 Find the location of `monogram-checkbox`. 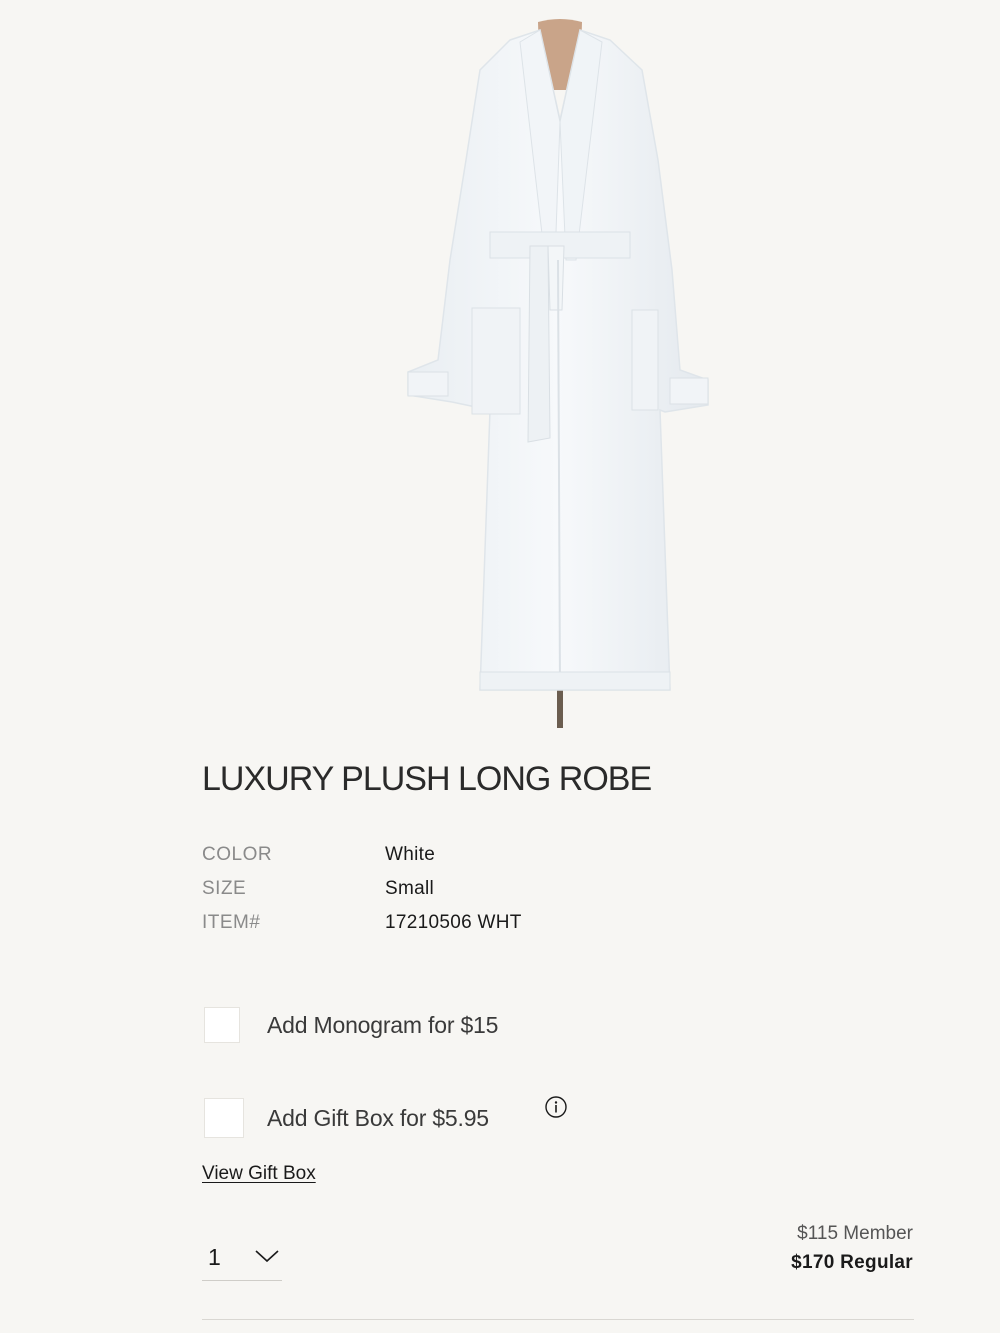

monogram-checkbox is located at coordinates (222, 1025).